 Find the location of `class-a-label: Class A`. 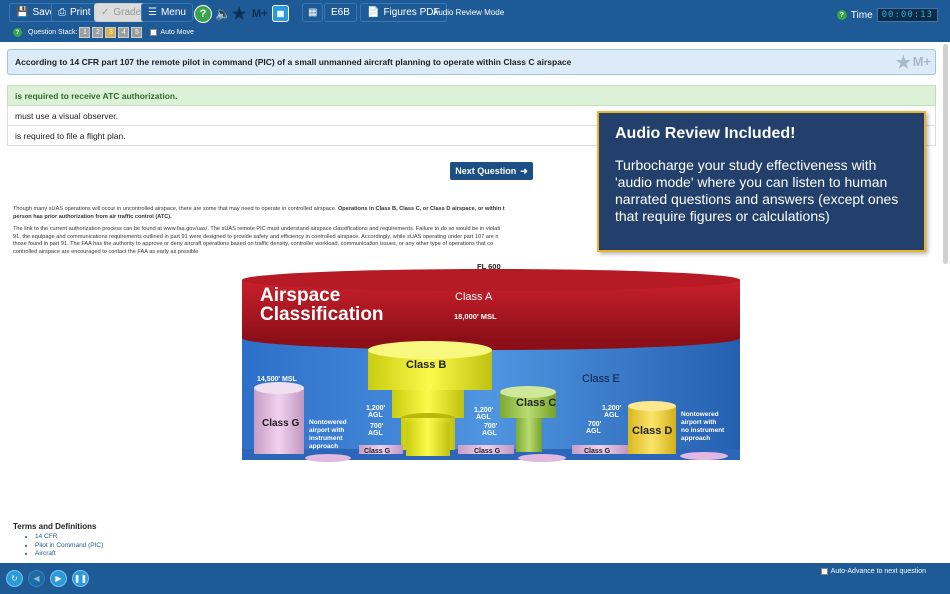

class-a-label: Class A is located at coordinates (474, 297).